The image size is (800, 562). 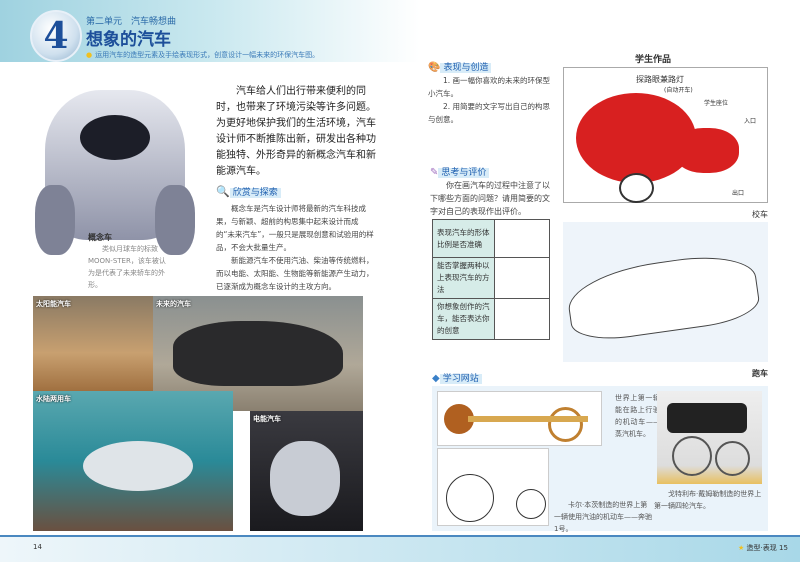 I want to click on star-icon: ★, so click(x=741, y=548).